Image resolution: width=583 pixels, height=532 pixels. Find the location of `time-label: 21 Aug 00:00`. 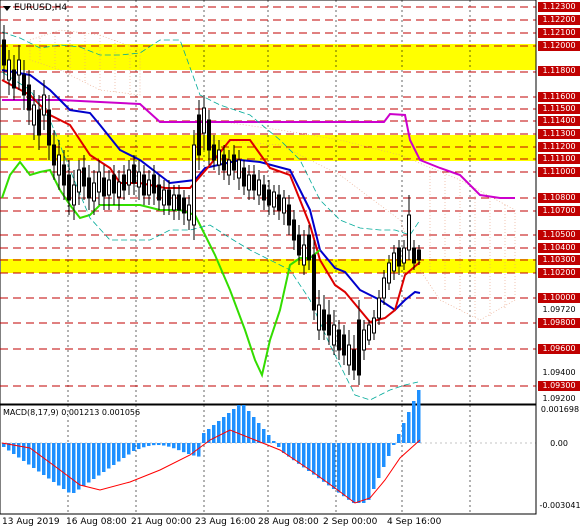

time-label: 21 Aug 00:00 is located at coordinates (161, 522).